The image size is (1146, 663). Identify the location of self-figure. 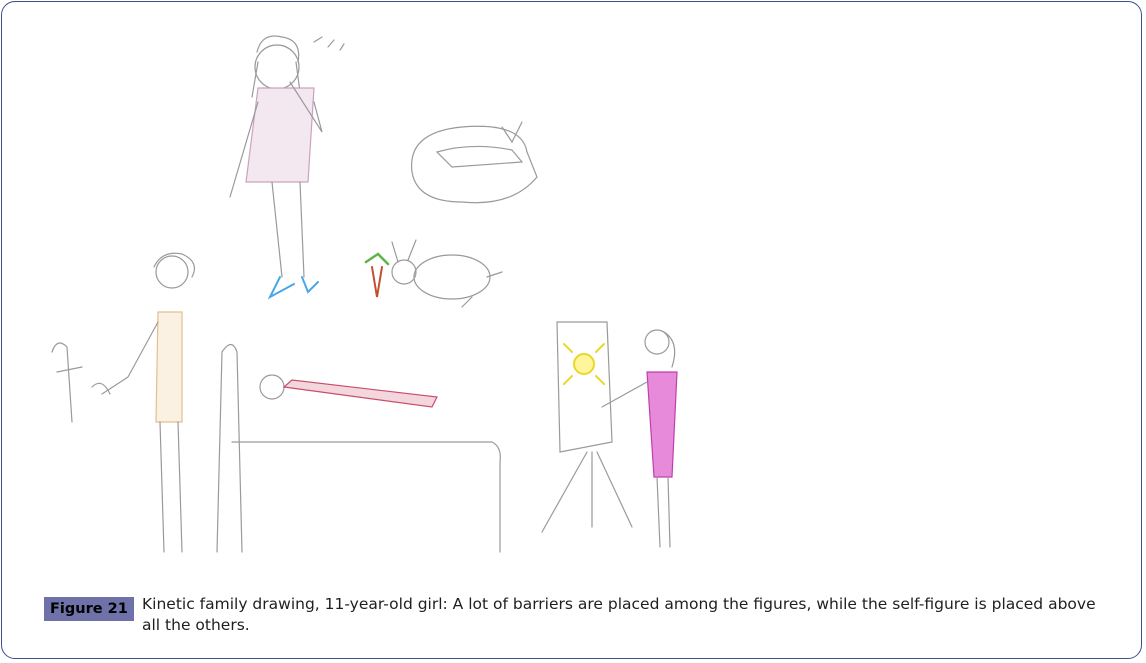
(639, 438).